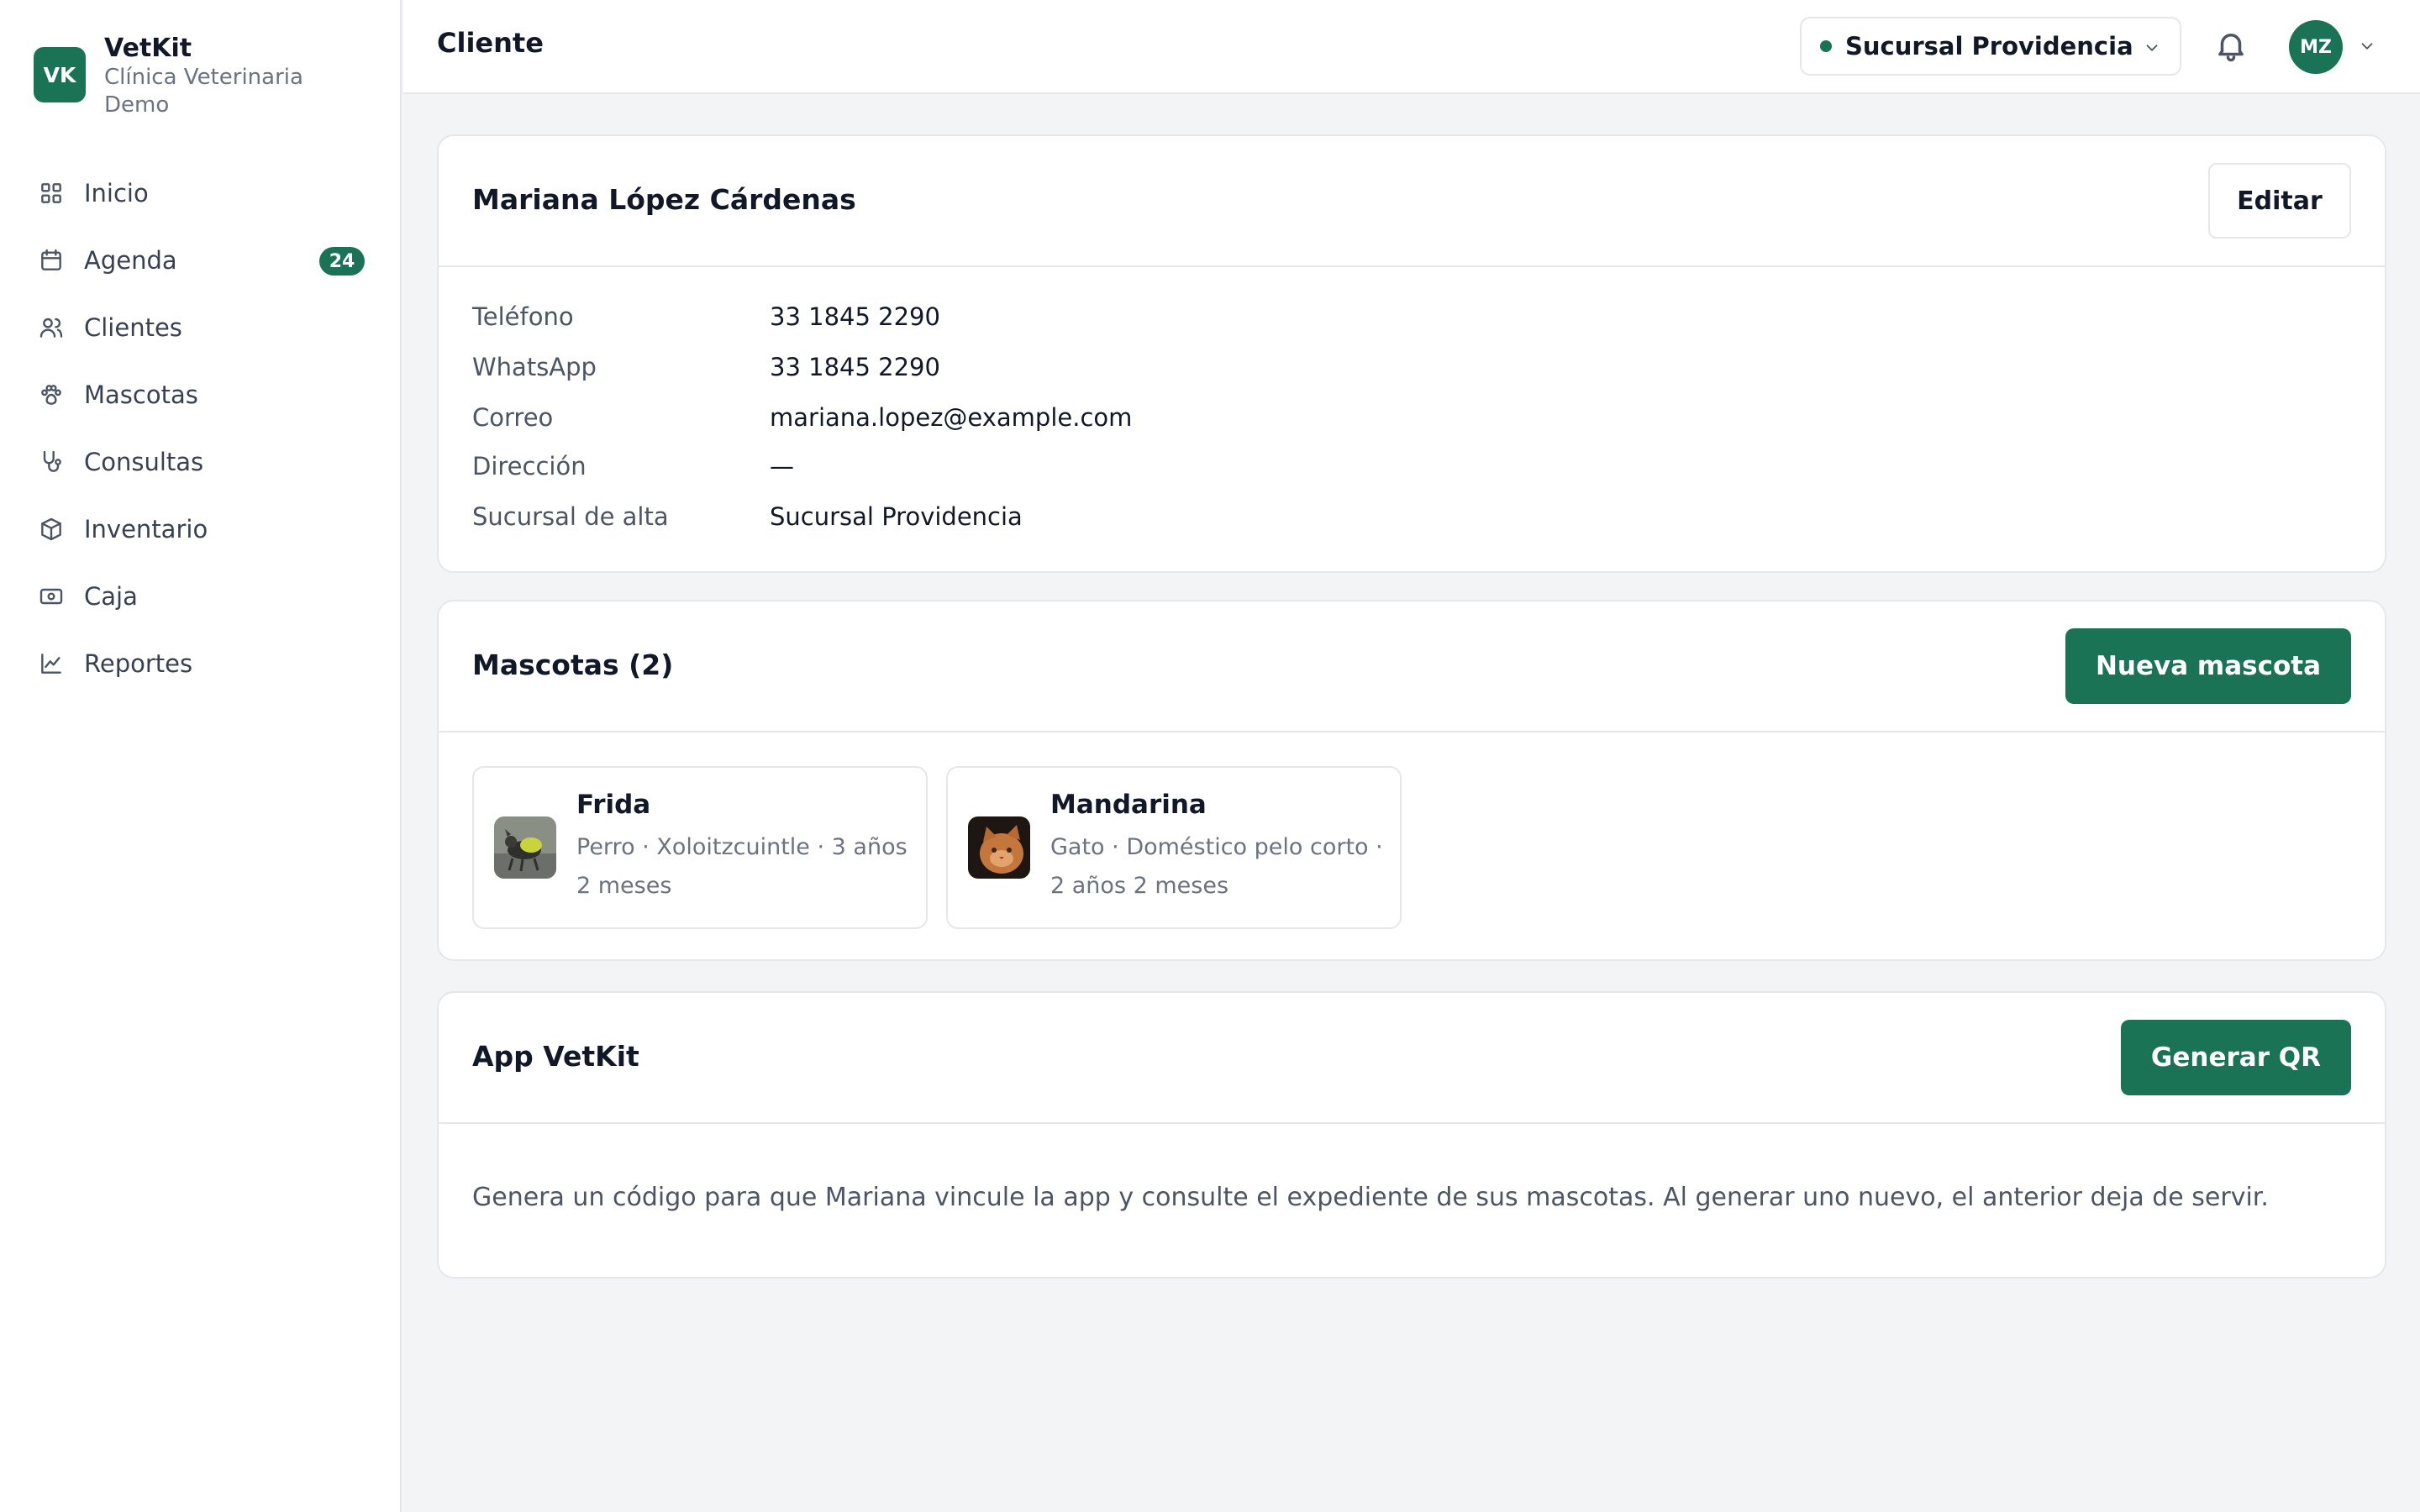 The image size is (2420, 1512). Describe the element at coordinates (141, 395) in the screenshot. I see `sidebar-item-label: Mascotas` at that location.